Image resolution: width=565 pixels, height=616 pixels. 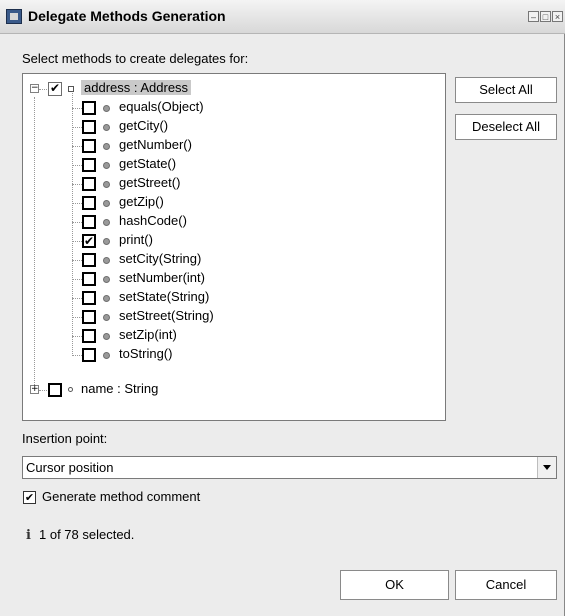 I want to click on method-label: getState(), so click(x=148, y=163).